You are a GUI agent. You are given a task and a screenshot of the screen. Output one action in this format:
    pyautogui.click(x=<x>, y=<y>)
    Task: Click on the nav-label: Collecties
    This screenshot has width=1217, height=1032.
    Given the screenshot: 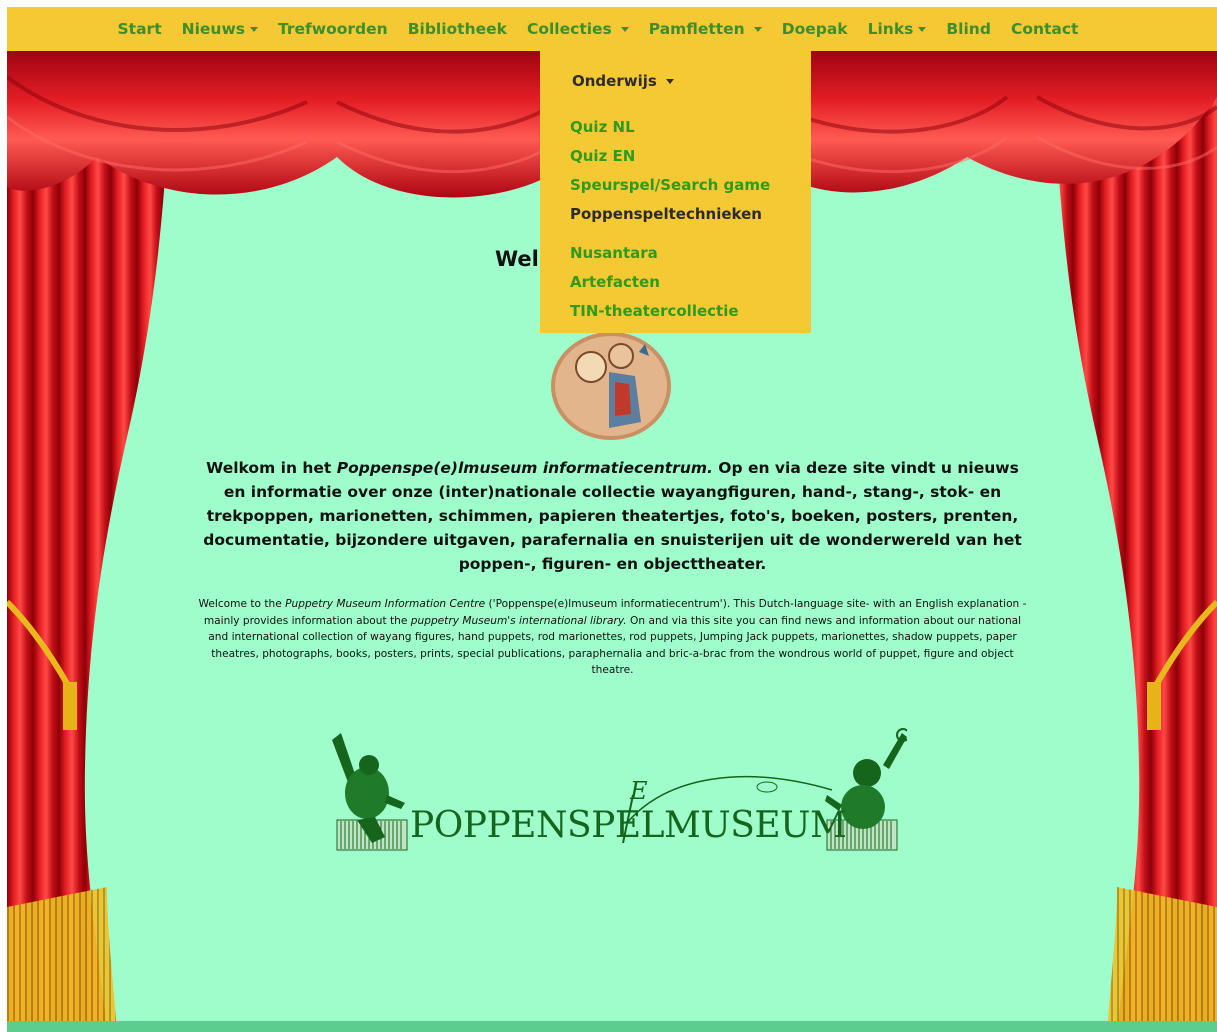 What is the action you would take?
    pyautogui.click(x=569, y=29)
    